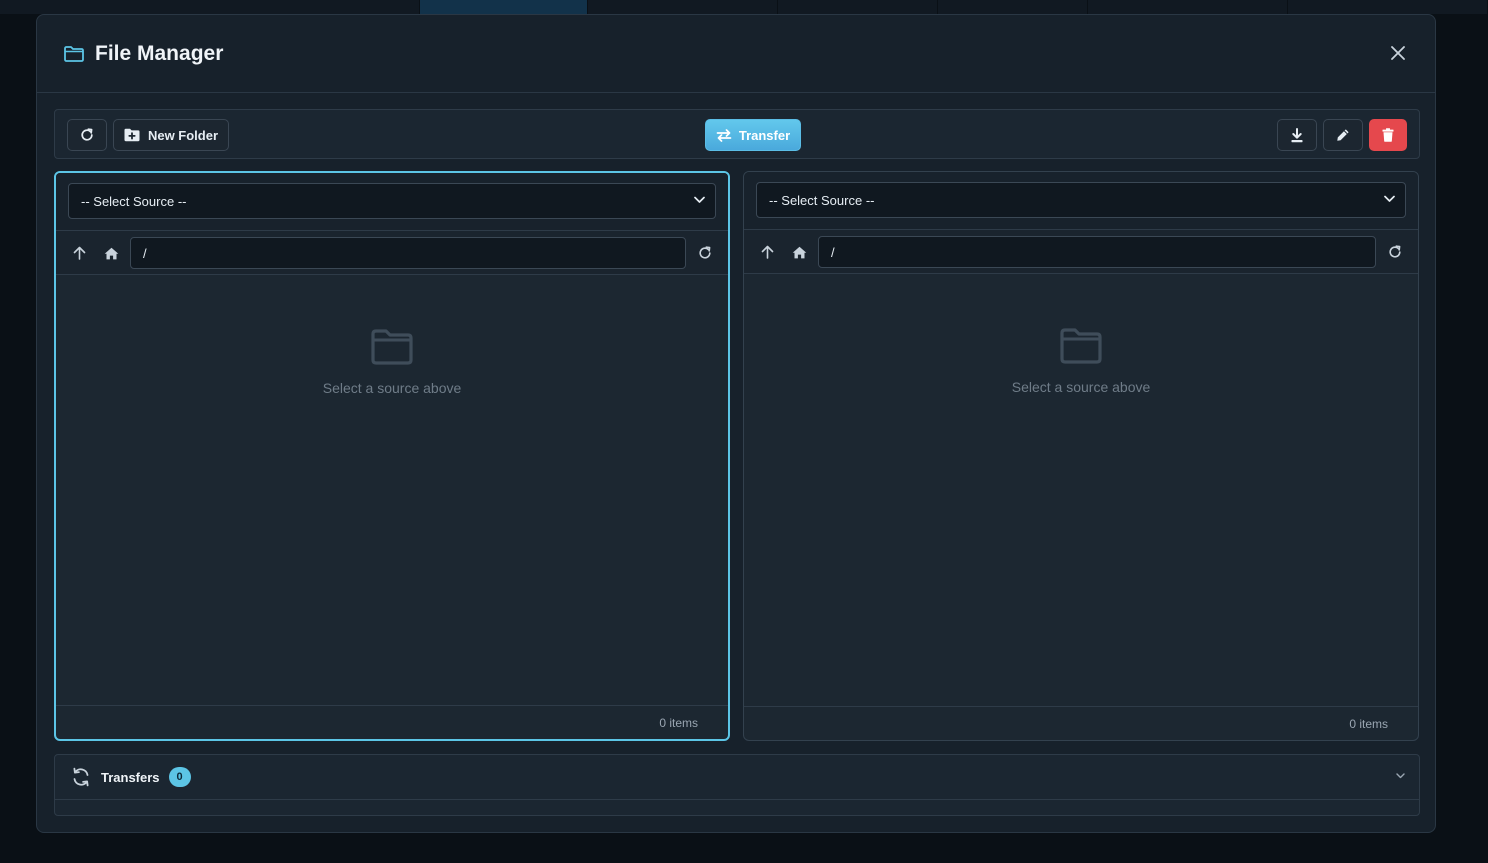 Image resolution: width=1488 pixels, height=863 pixels. What do you see at coordinates (159, 53) in the screenshot?
I see `modal-title: File Manager` at bounding box center [159, 53].